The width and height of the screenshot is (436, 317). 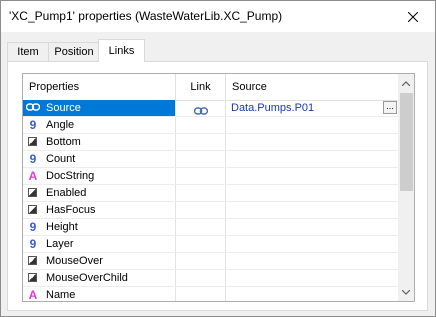 What do you see at coordinates (71, 210) in the screenshot?
I see `property-name: HasFocus` at bounding box center [71, 210].